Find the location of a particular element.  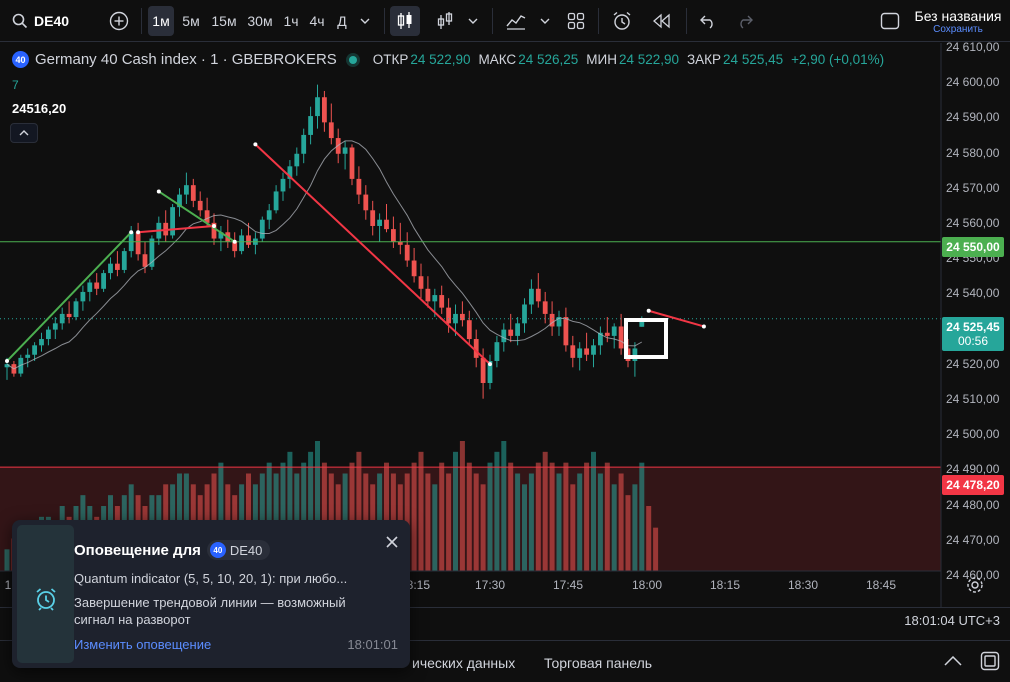

high-value: 24 526,25 is located at coordinates (548, 59).